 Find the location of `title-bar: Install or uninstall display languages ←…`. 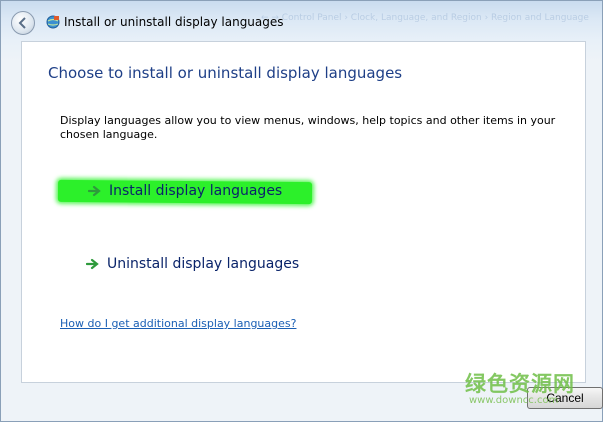

title-bar: Install or uninstall display languages ←… is located at coordinates (301, 21).